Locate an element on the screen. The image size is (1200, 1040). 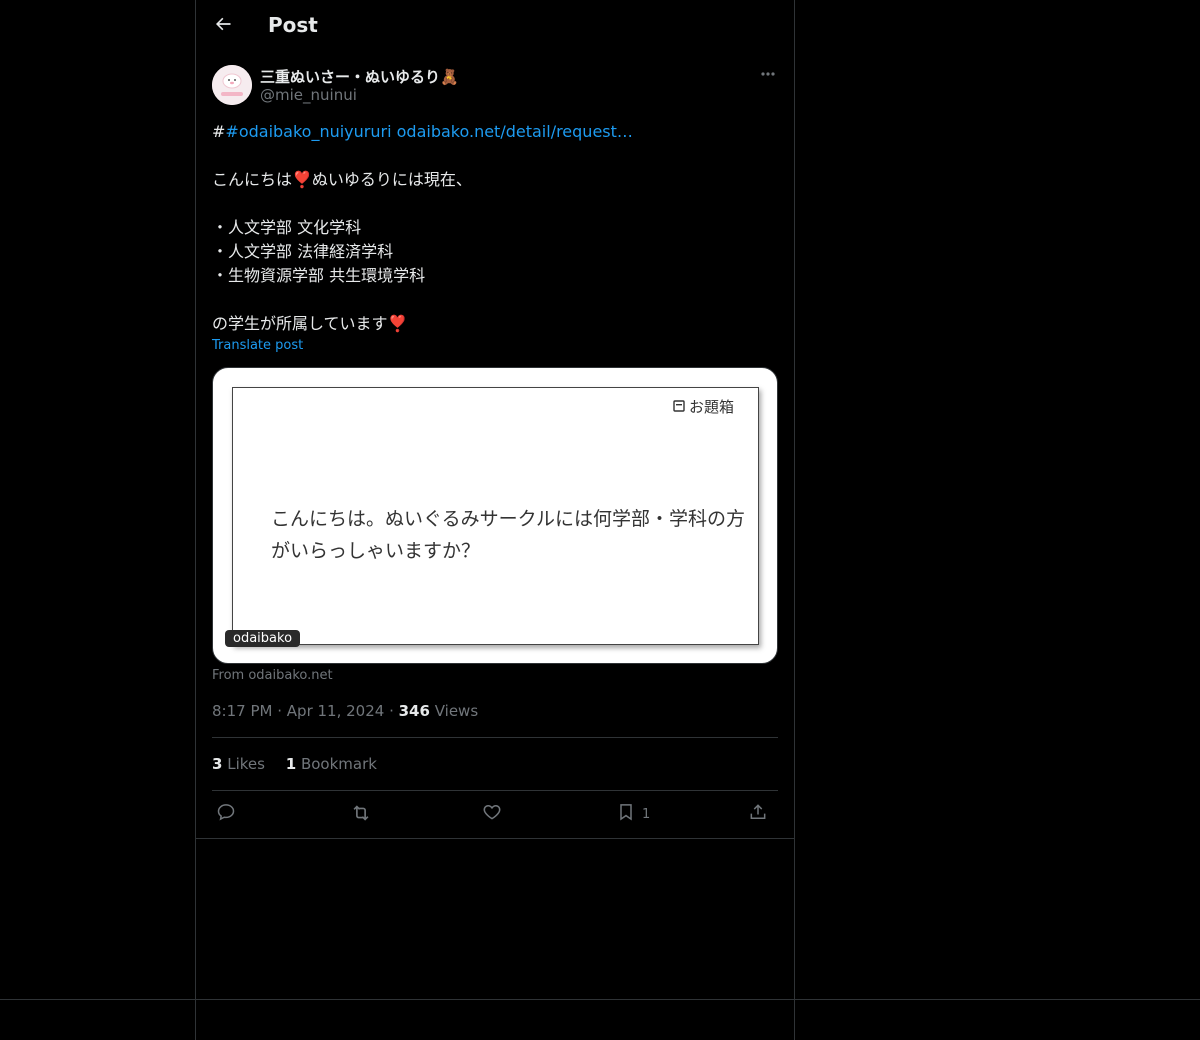
translate-post-link: Translate post is located at coordinates (257, 345).